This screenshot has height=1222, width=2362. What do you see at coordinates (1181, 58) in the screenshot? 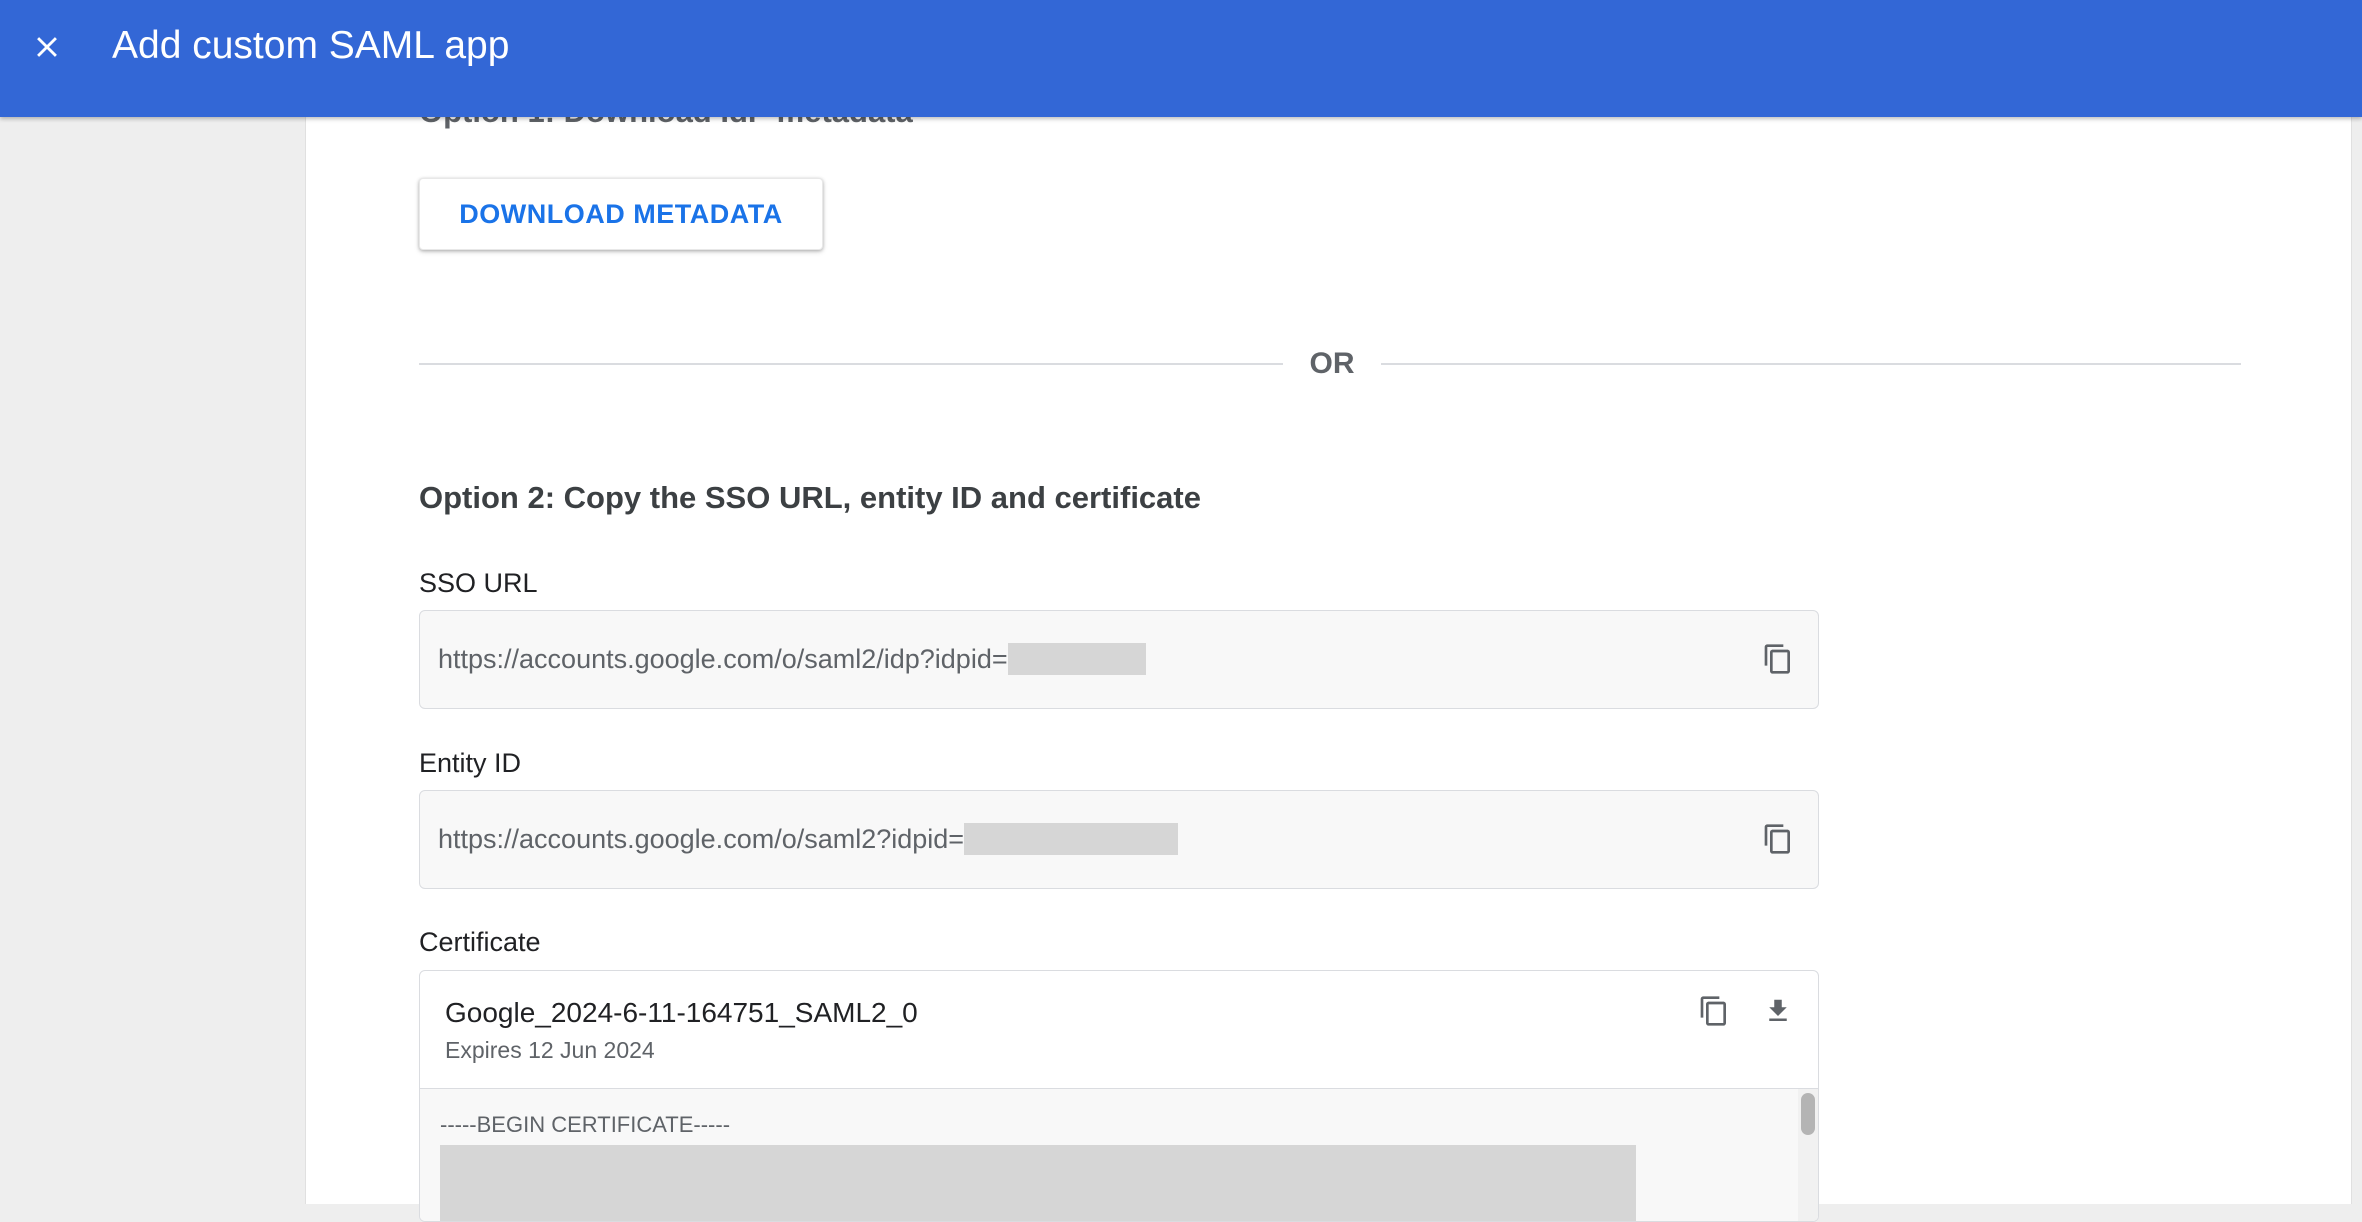
I see `top-app-bar: Add custom SAML app` at bounding box center [1181, 58].